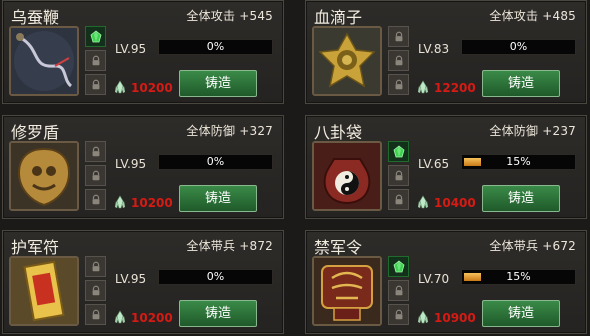 This screenshot has width=590, height=336. Describe the element at coordinates (532, 131) in the screenshot. I see `item-stat: 全体防御 +237` at that location.